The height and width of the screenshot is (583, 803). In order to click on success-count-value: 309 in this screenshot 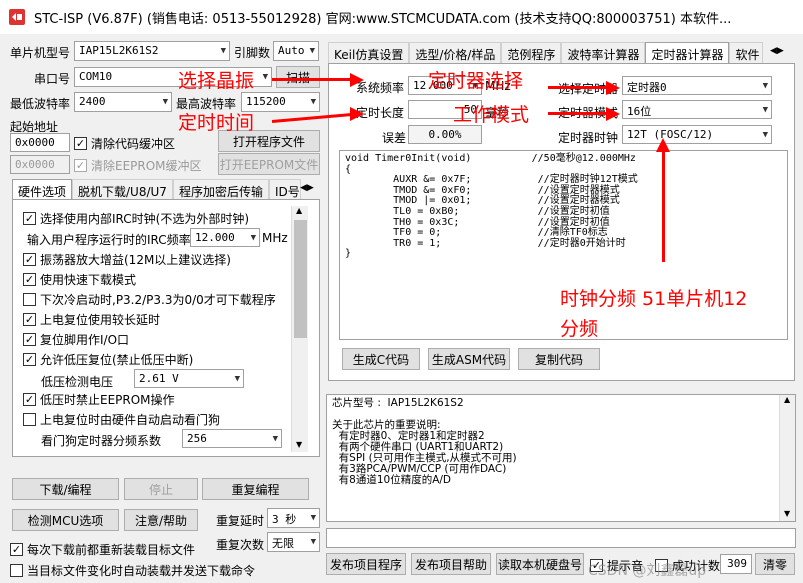, I will do `click(736, 564)`.